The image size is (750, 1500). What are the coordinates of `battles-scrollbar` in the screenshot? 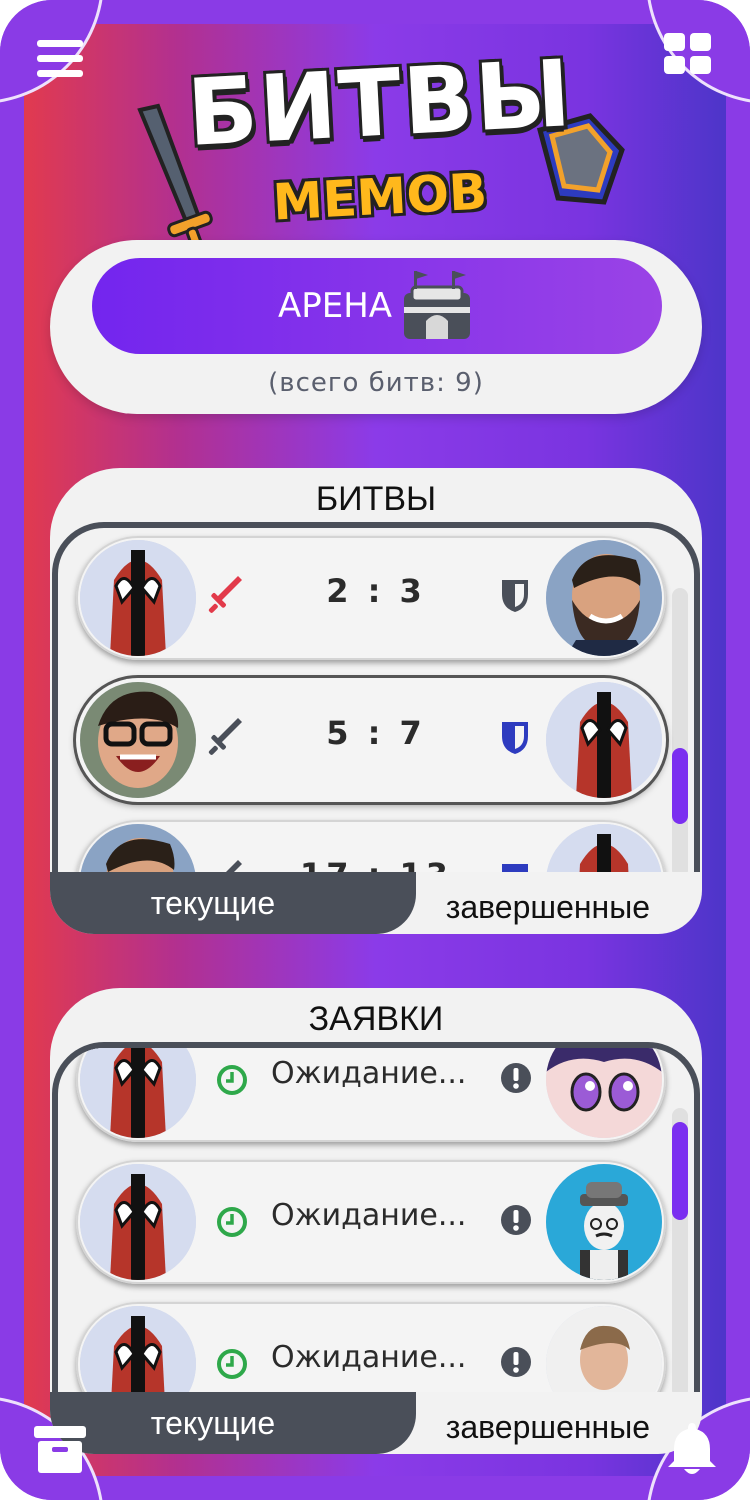 It's located at (680, 730).